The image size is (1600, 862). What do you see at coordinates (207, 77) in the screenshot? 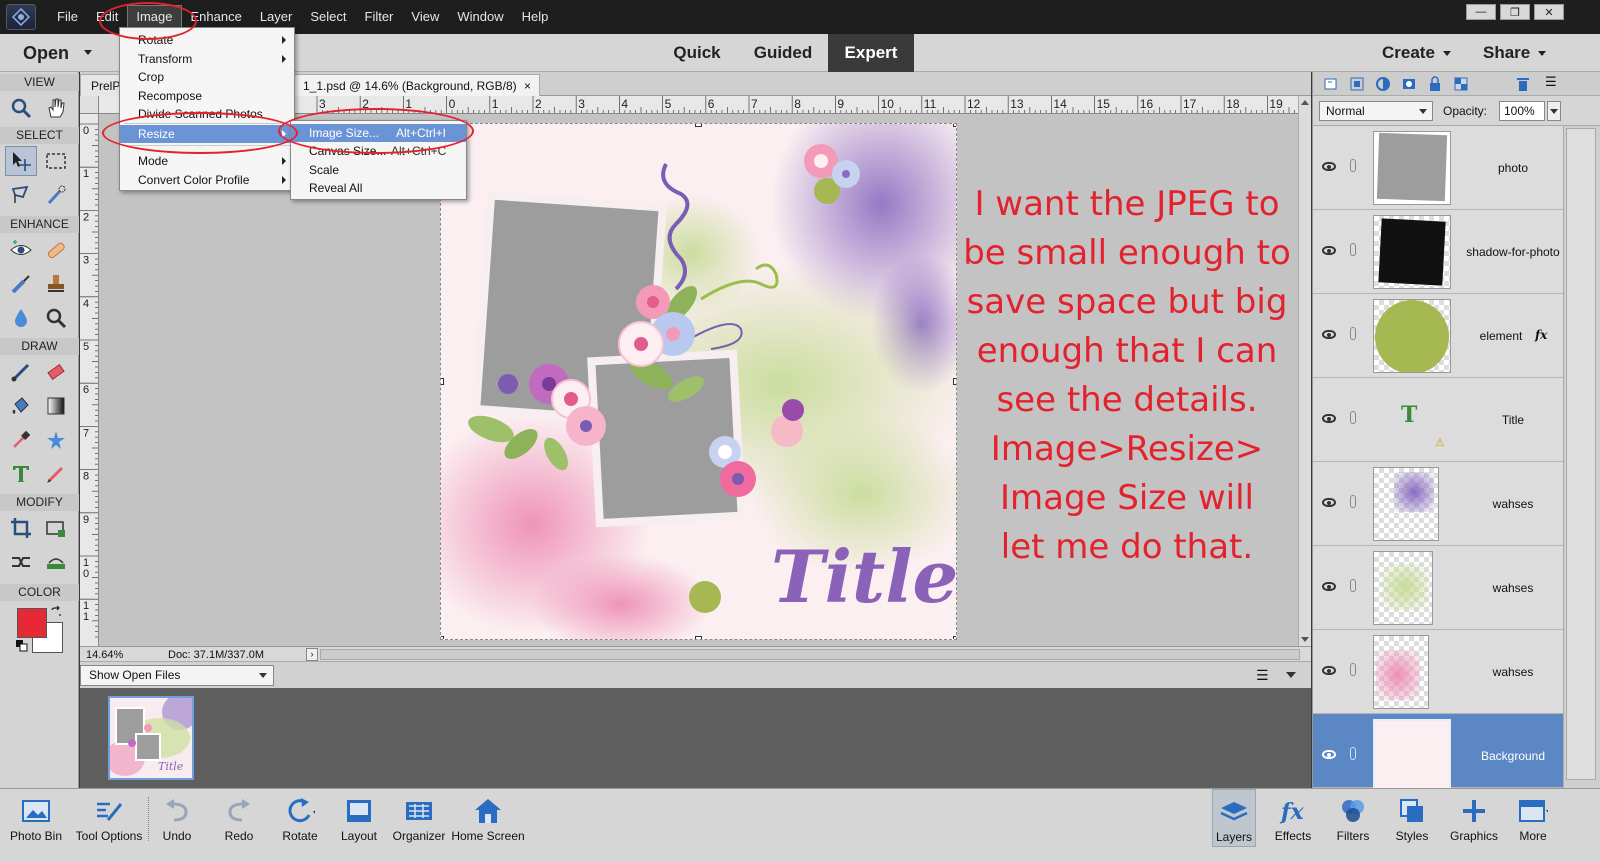
I see `menu-item-crop: Crop` at bounding box center [207, 77].